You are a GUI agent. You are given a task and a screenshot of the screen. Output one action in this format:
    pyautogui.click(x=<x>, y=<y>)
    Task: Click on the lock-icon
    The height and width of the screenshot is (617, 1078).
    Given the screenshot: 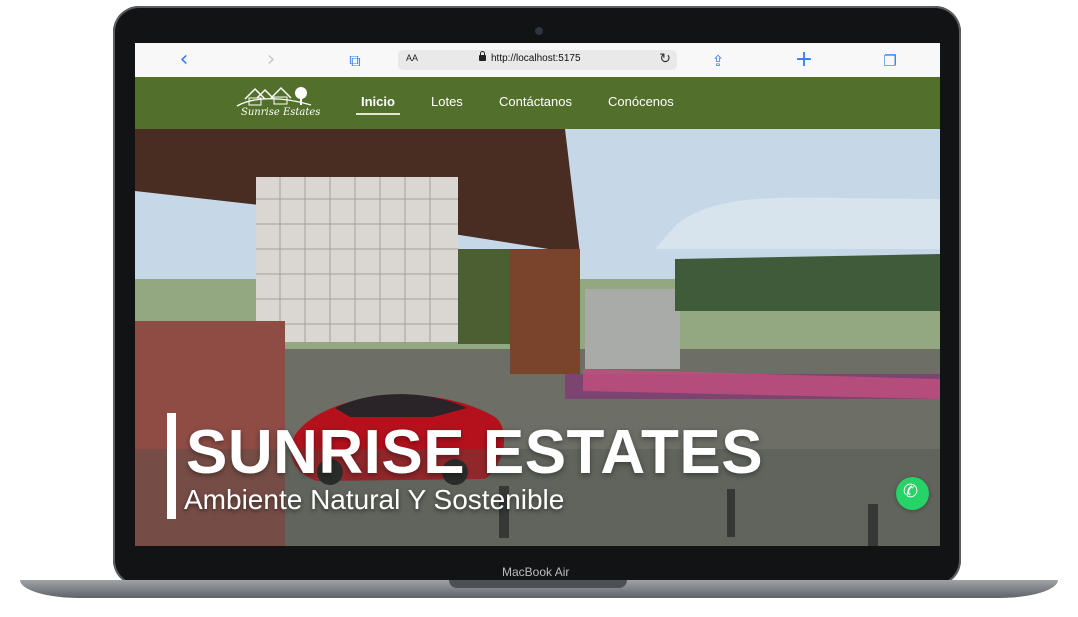 What is the action you would take?
    pyautogui.click(x=482, y=56)
    